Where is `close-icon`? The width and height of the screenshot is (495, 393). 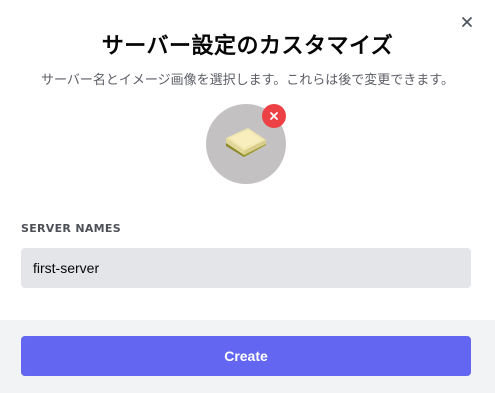 close-icon is located at coordinates (274, 116).